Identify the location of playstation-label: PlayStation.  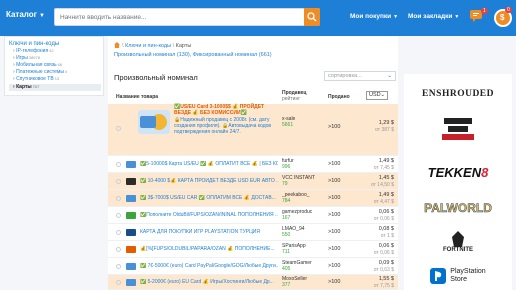
(468, 271).